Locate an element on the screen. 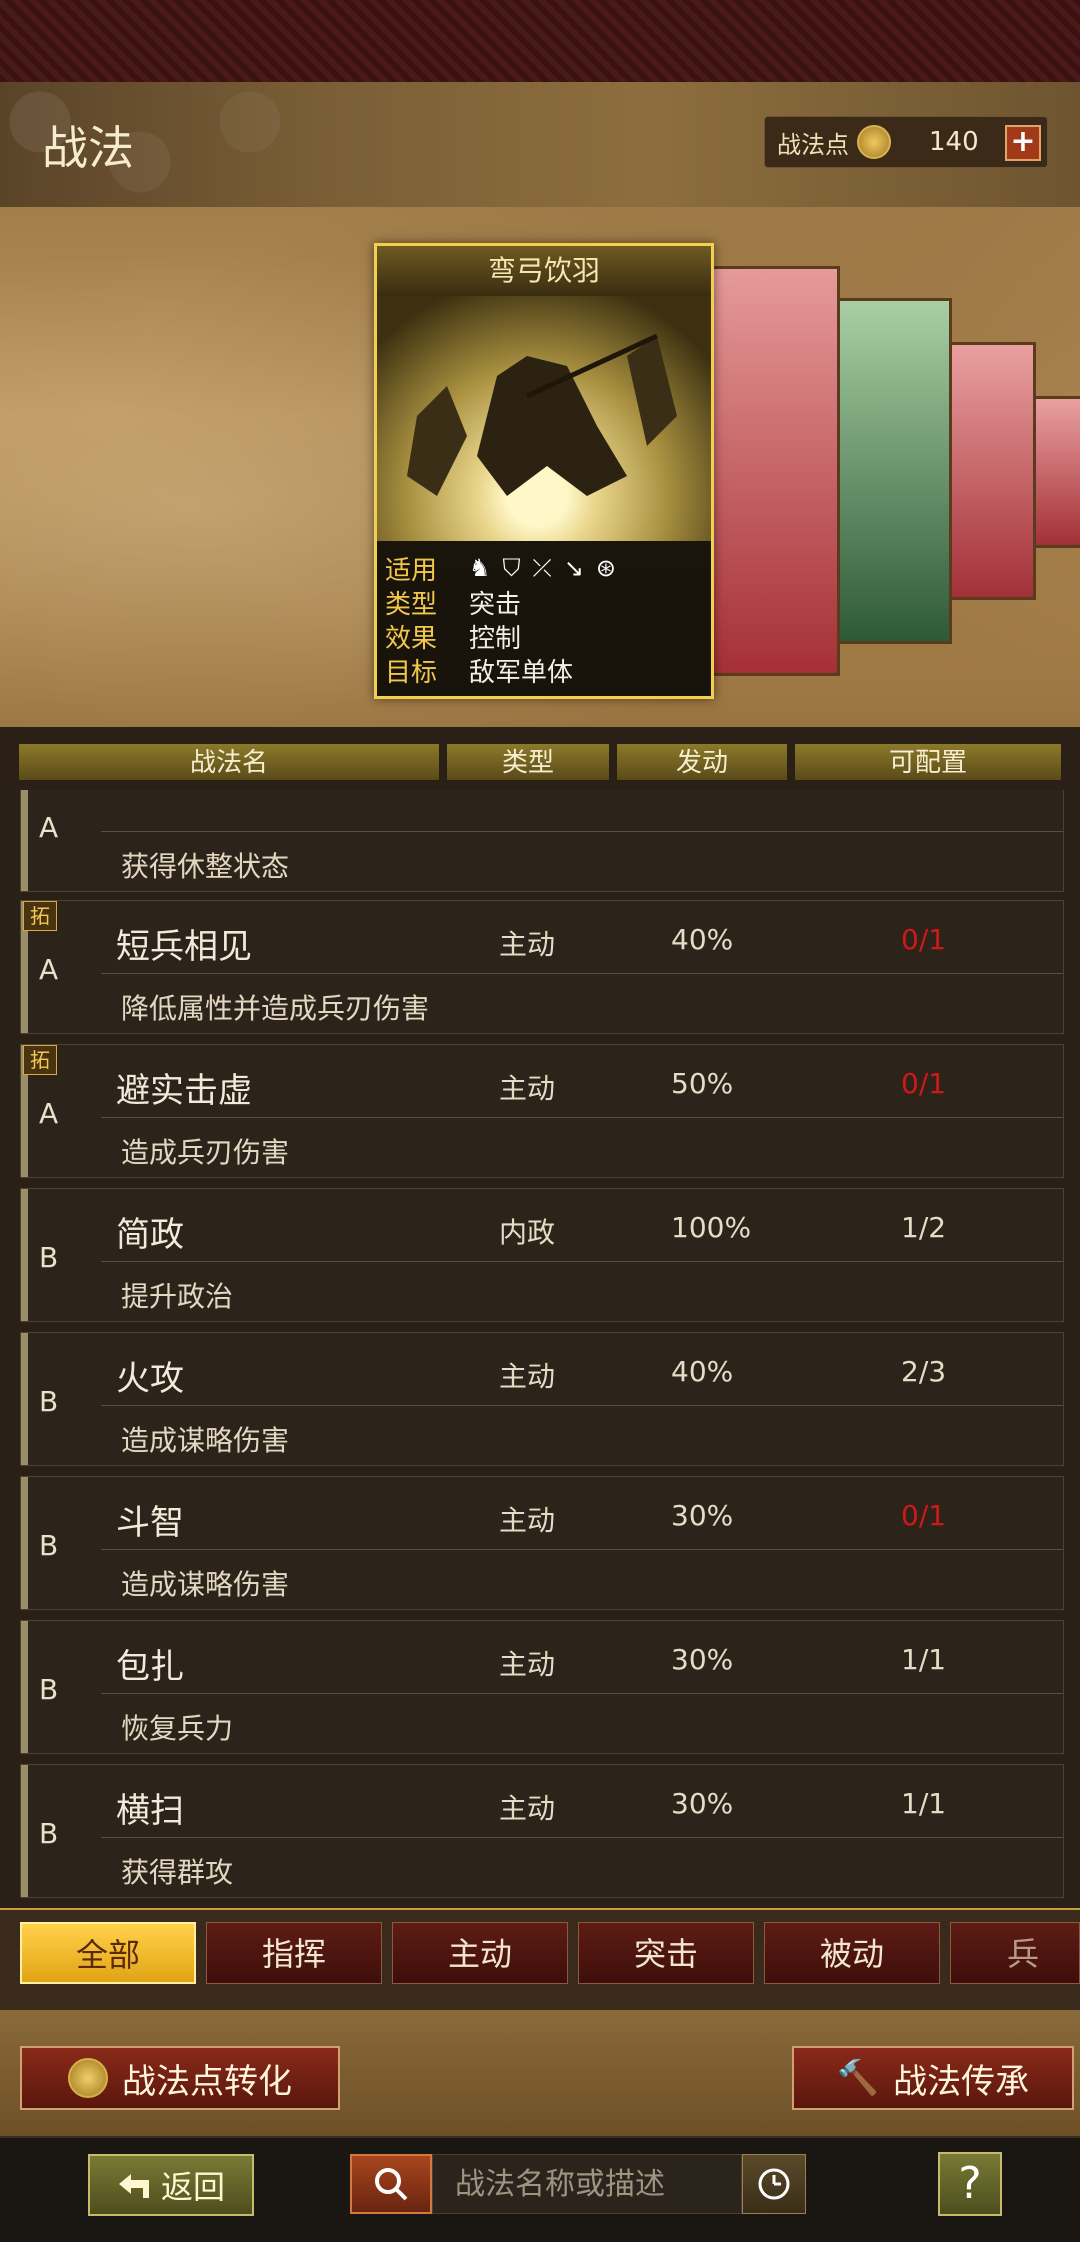 The image size is (1080, 2242). search-button is located at coordinates (391, 2184).